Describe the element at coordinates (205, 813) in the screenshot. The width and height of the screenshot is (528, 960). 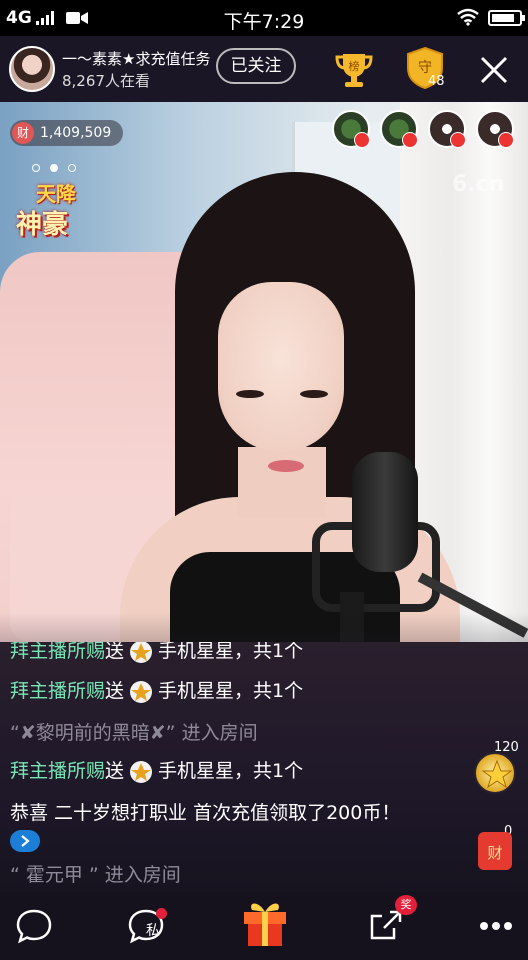
I see `chat-message: 恭喜 二十岁想打职业 首次充值领取了200币！` at that location.